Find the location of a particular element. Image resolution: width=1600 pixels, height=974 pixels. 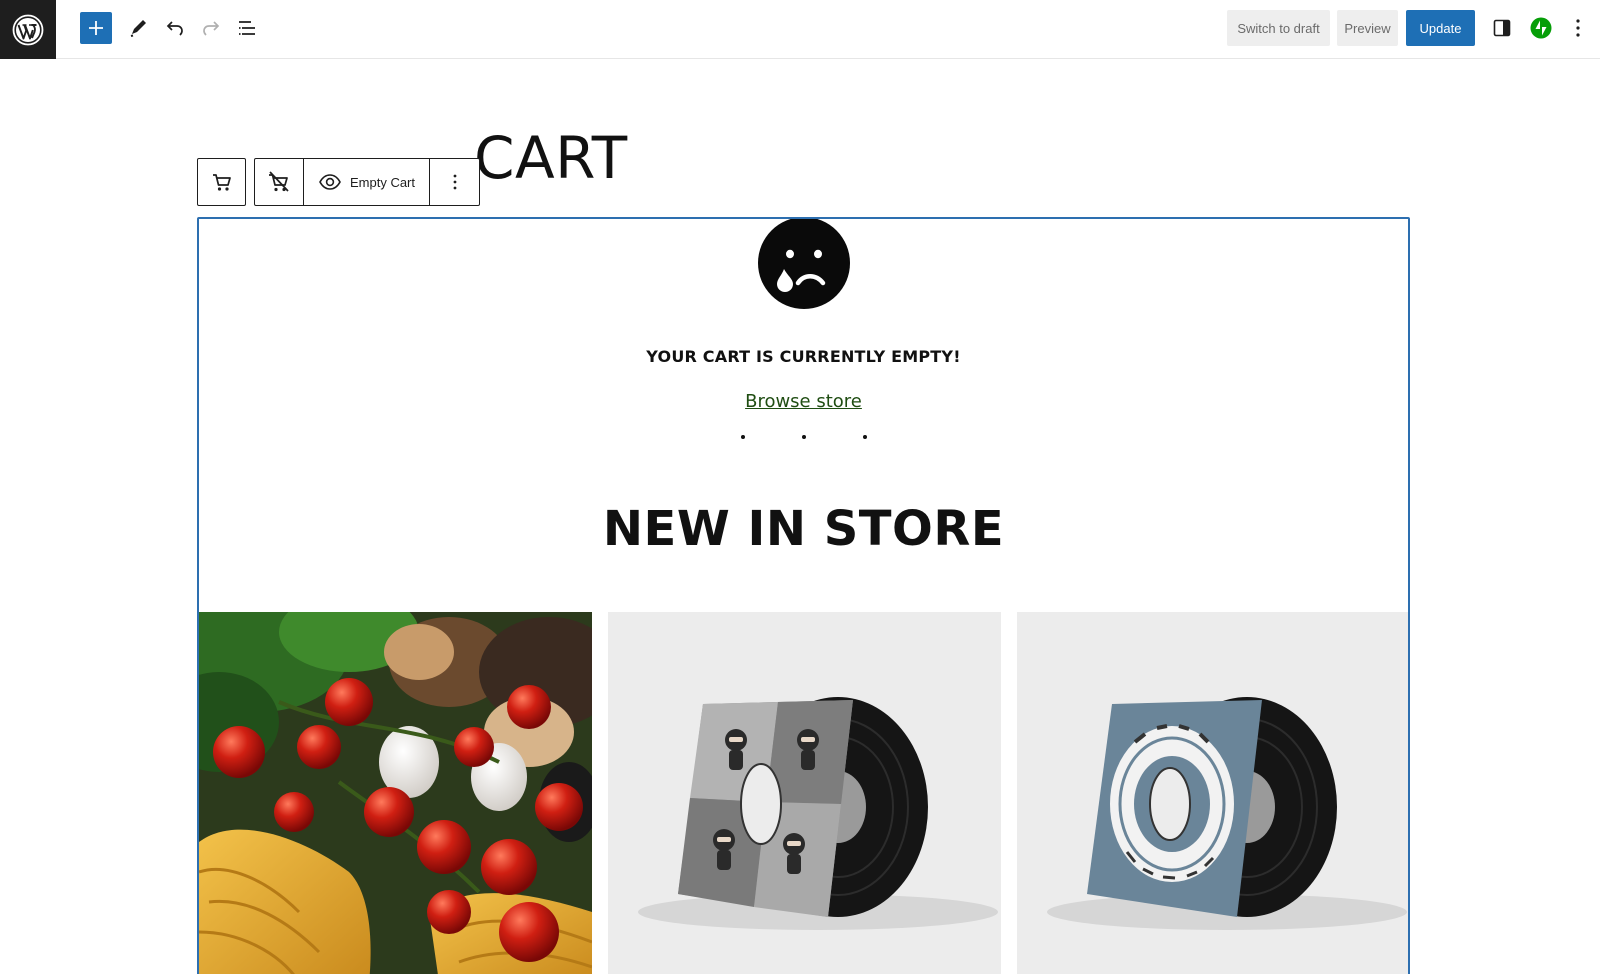

block-toolbar: Empty Cart is located at coordinates (338, 182).